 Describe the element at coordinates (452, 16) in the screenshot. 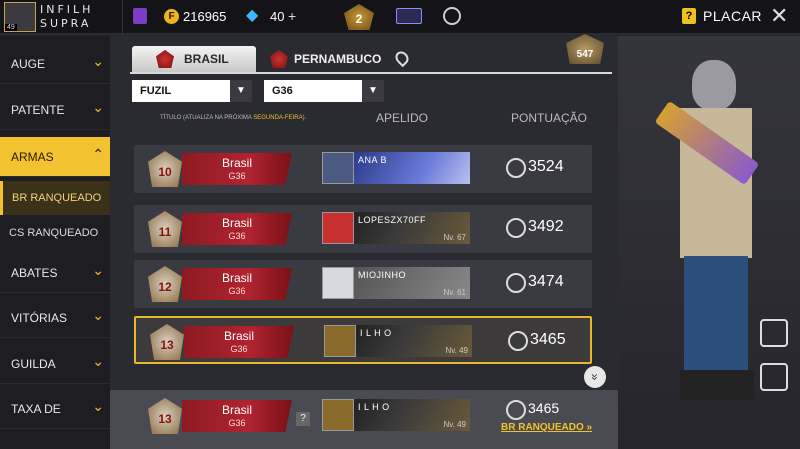

I see `speedometer-icon` at that location.